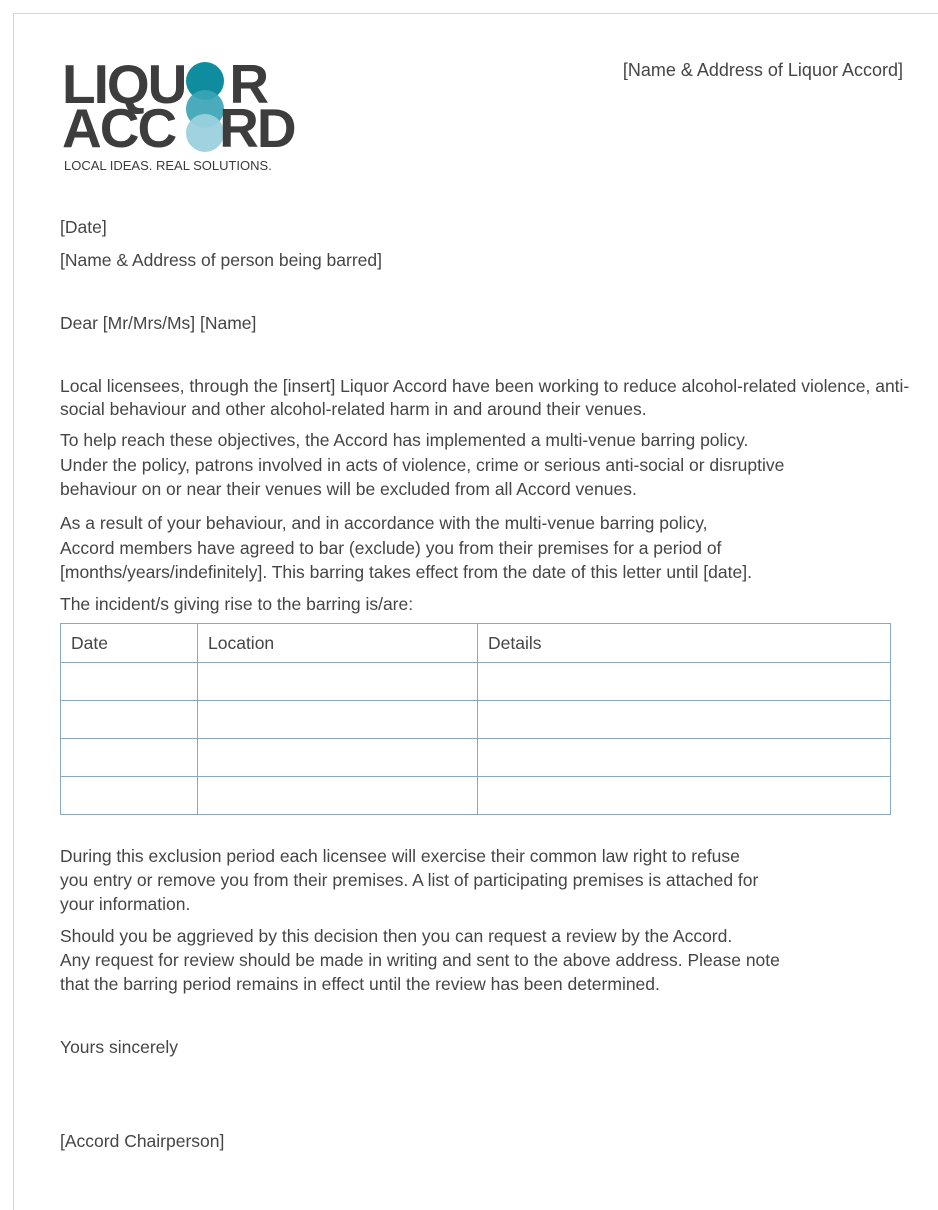 The image size is (938, 1210). I want to click on incident-table: Date Location Details, so click(475, 719).